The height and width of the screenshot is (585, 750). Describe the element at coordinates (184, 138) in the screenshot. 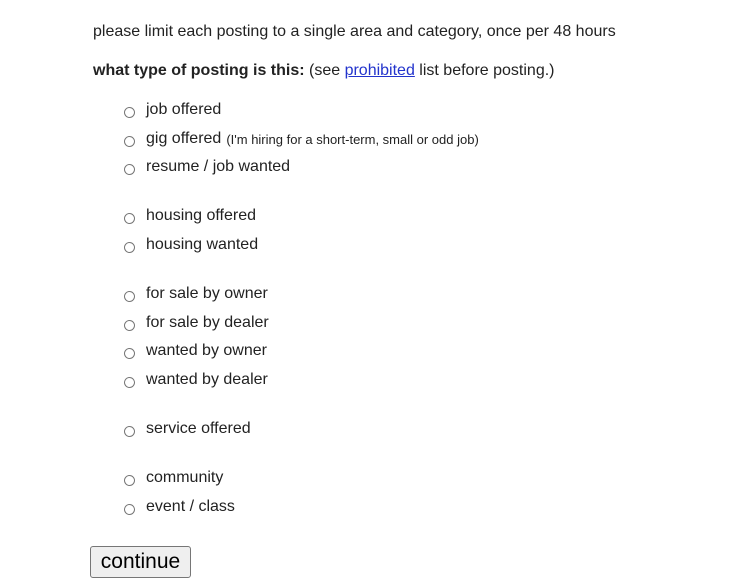

I see `option-label: gig offered` at that location.